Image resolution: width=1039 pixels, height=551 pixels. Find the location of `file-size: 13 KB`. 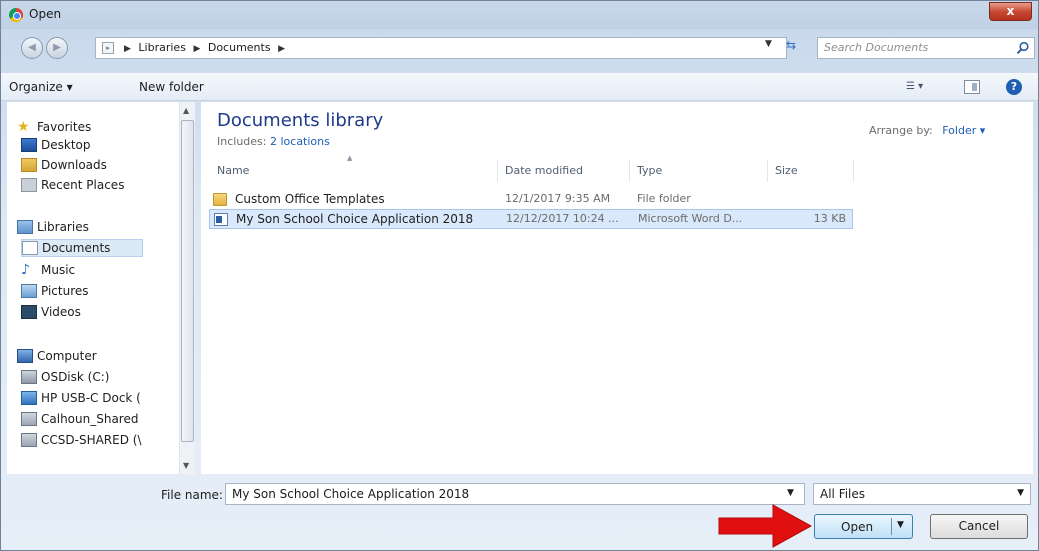

file-size: 13 KB is located at coordinates (829, 218).